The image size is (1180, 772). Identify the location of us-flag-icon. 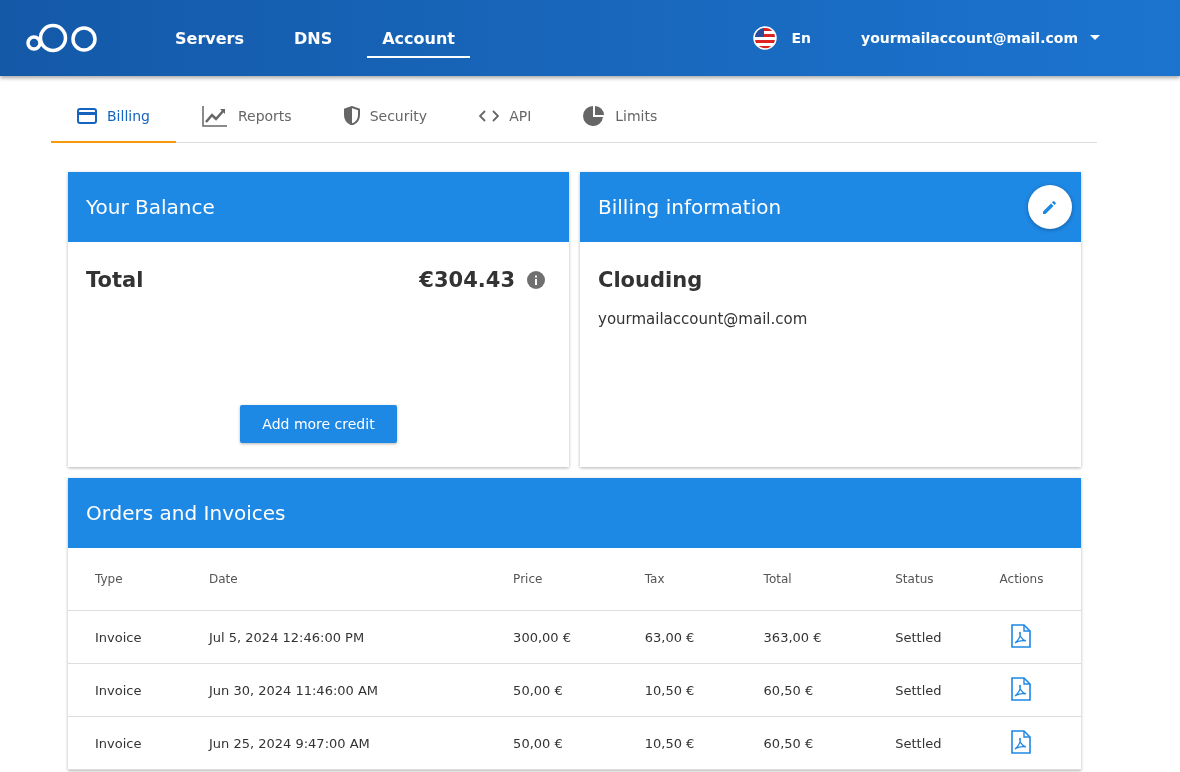
(765, 38).